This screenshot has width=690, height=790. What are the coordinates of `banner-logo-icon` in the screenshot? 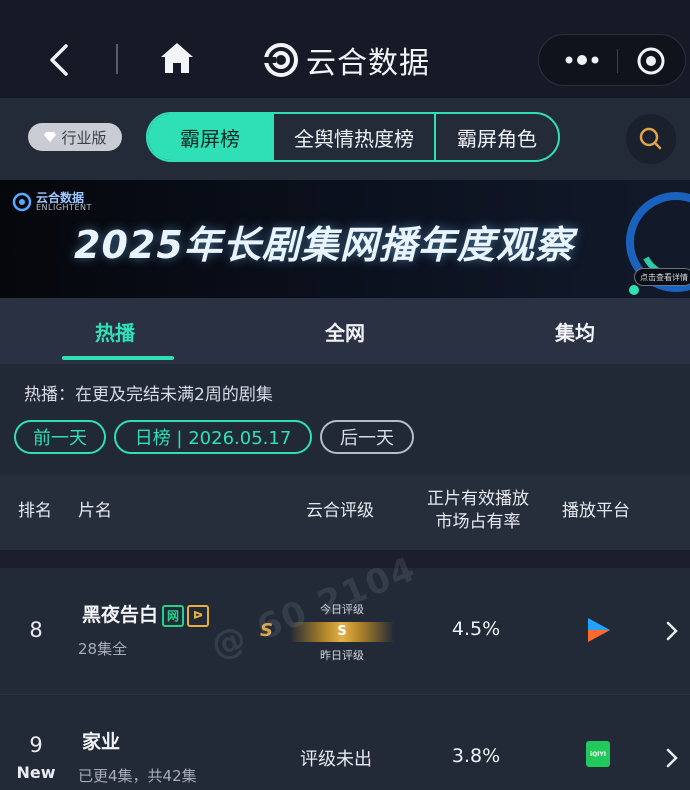 It's located at (22, 202).